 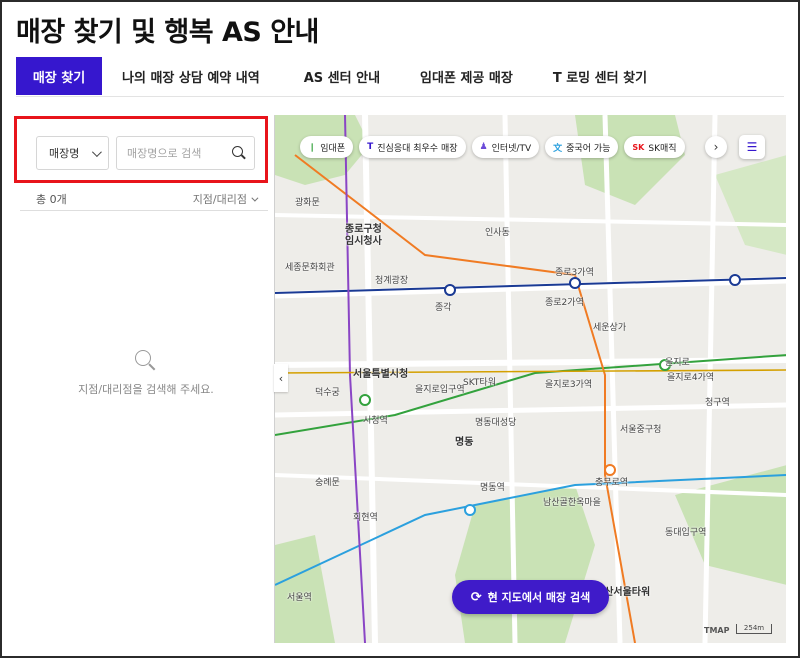 I want to click on chip-label: 임대폰, so click(x=333, y=148).